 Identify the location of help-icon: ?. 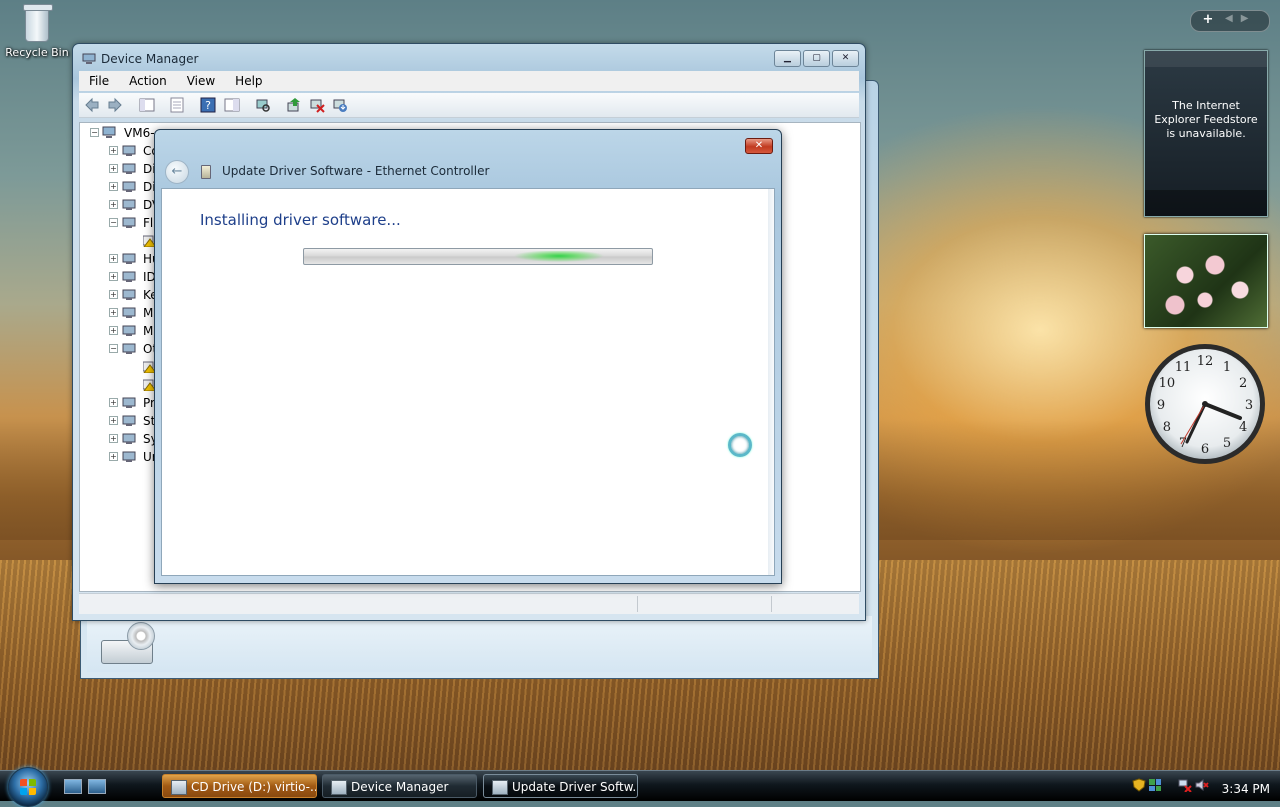
(208, 105).